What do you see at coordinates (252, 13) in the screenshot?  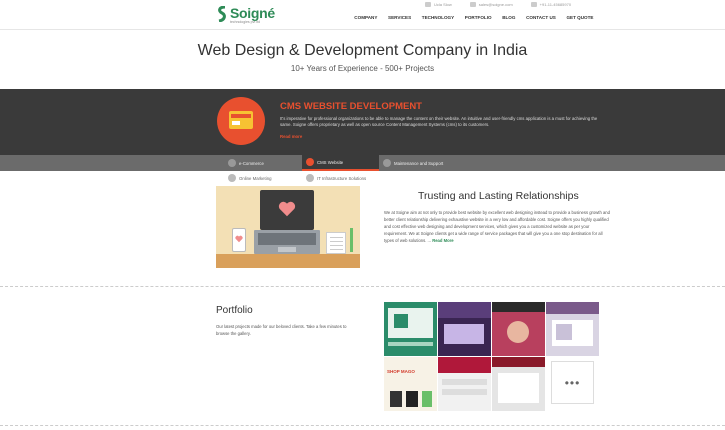 I see `logo-brand: Soigné` at bounding box center [252, 13].